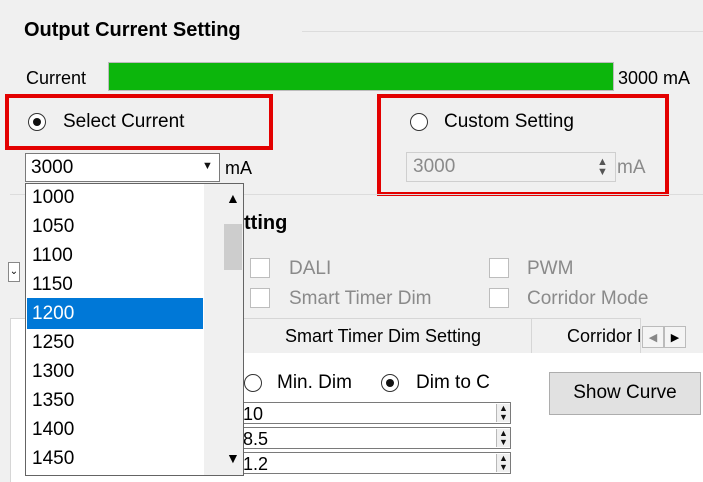 The width and height of the screenshot is (703, 482). Describe the element at coordinates (523, 145) in the screenshot. I see `custom-setting-highlight` at that location.